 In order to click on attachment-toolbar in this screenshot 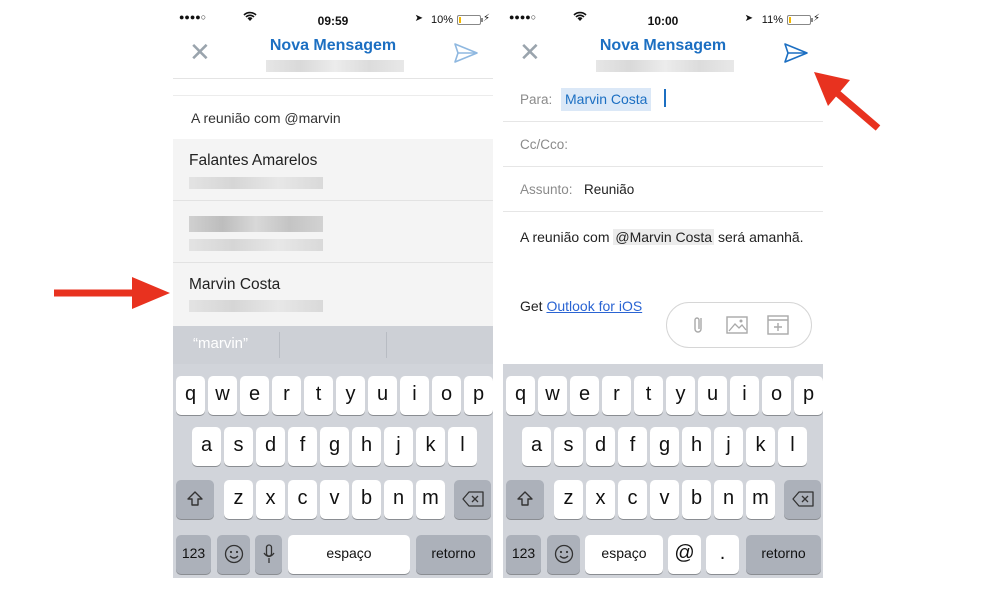, I will do `click(739, 325)`.